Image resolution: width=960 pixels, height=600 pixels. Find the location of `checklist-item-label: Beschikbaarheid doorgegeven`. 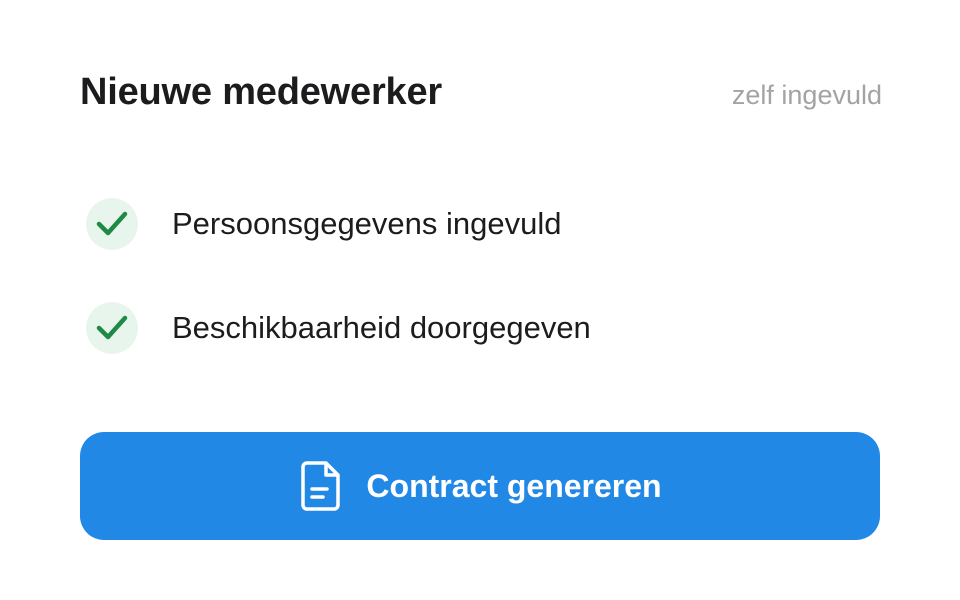

checklist-item-label: Beschikbaarheid doorgegeven is located at coordinates (381, 327).